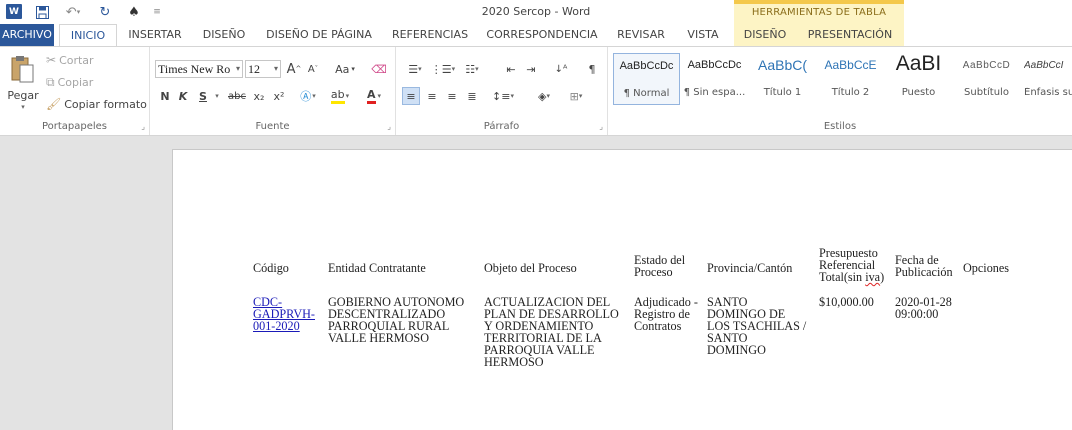 This screenshot has width=1072, height=430. I want to click on tab-revisar: REVISAR, so click(641, 35).